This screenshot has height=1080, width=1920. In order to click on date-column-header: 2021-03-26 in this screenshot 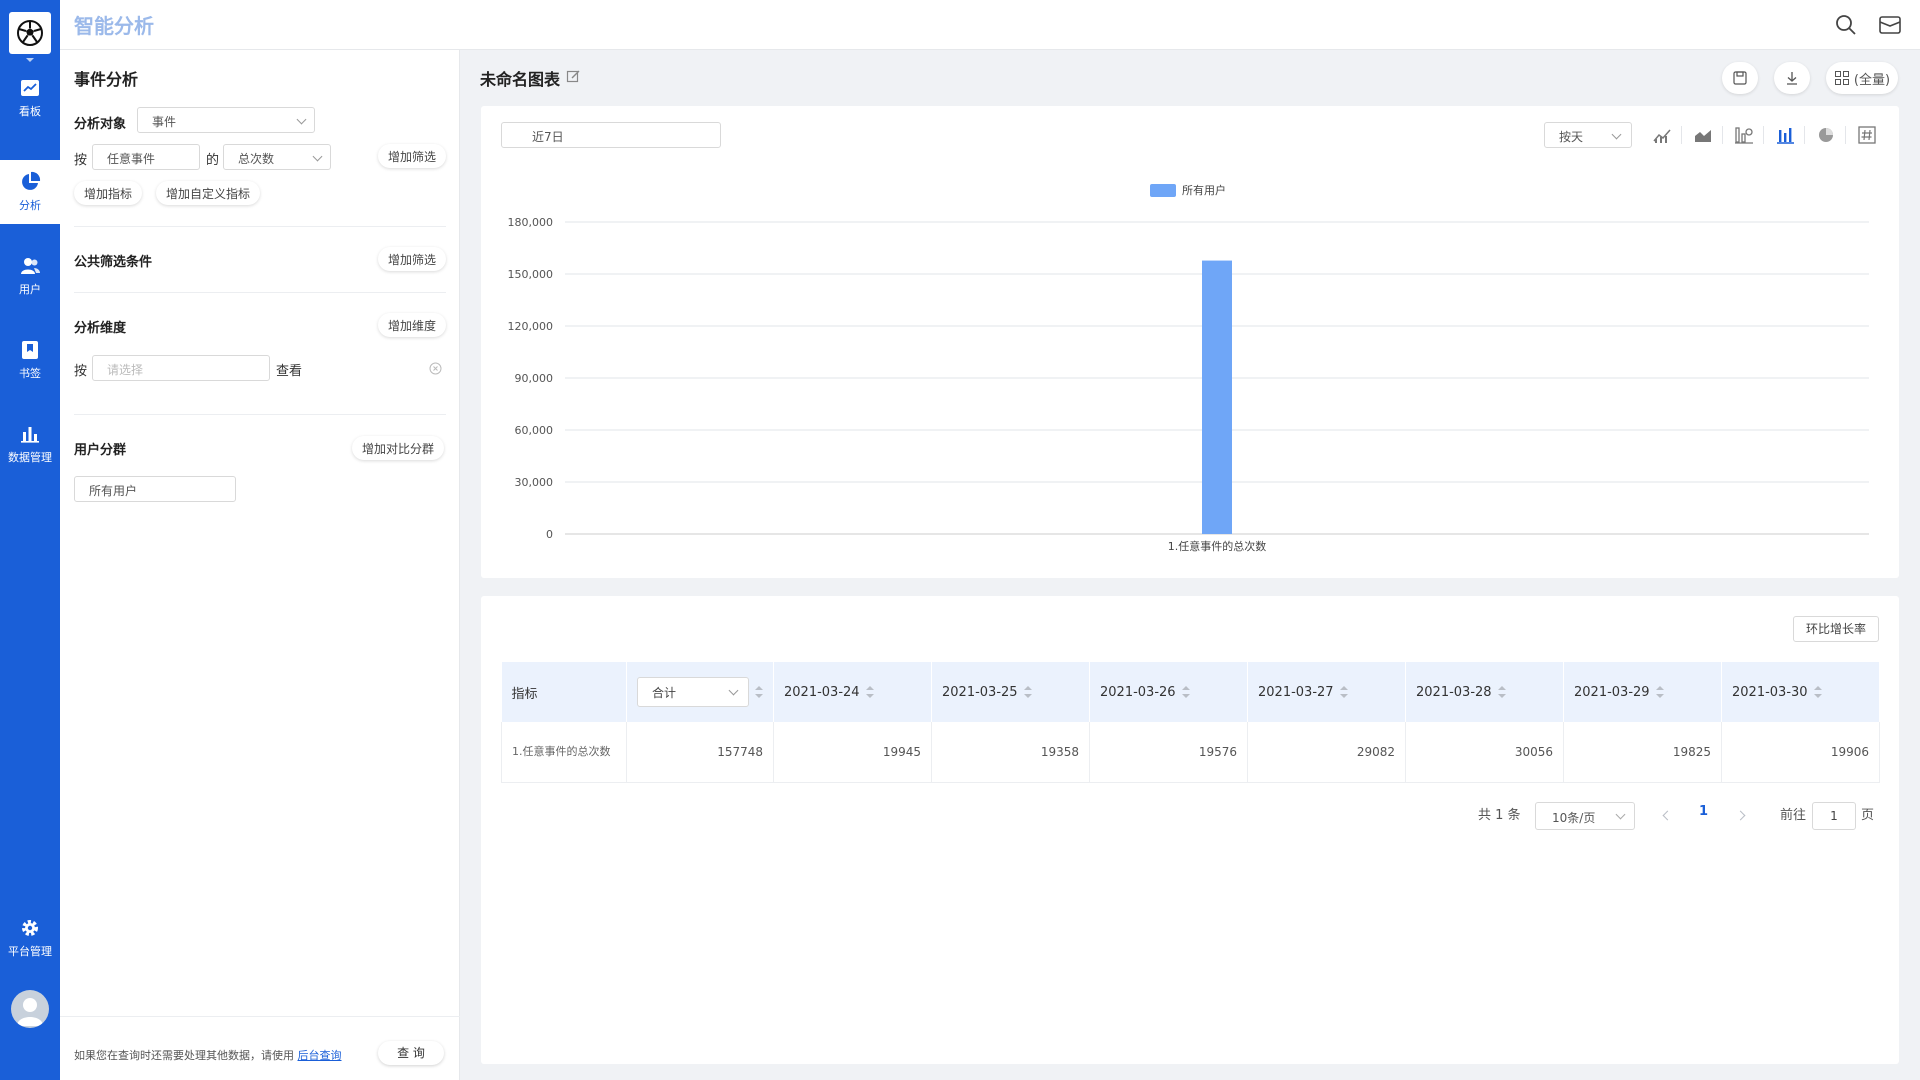, I will do `click(1168, 692)`.